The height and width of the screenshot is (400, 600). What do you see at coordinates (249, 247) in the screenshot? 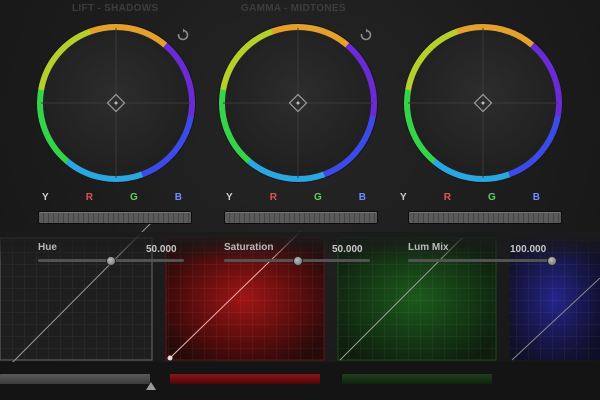
I see `param-label-saturation: Saturation` at bounding box center [249, 247].